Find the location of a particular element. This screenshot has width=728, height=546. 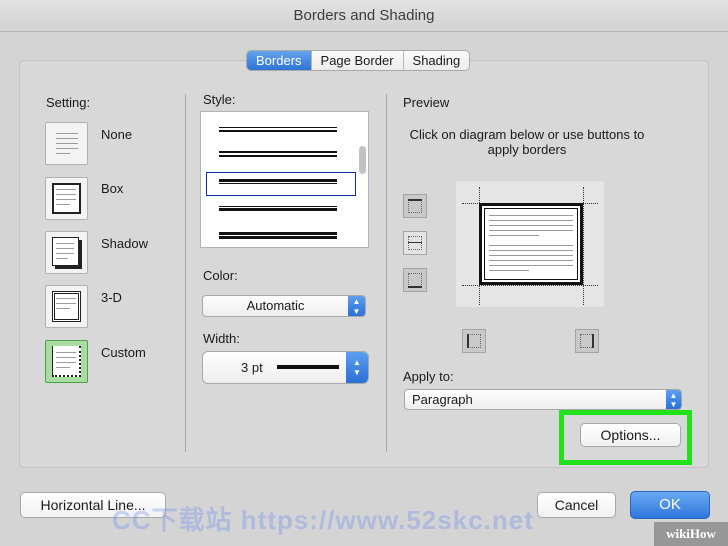

border-custom-icon is located at coordinates (66, 361).